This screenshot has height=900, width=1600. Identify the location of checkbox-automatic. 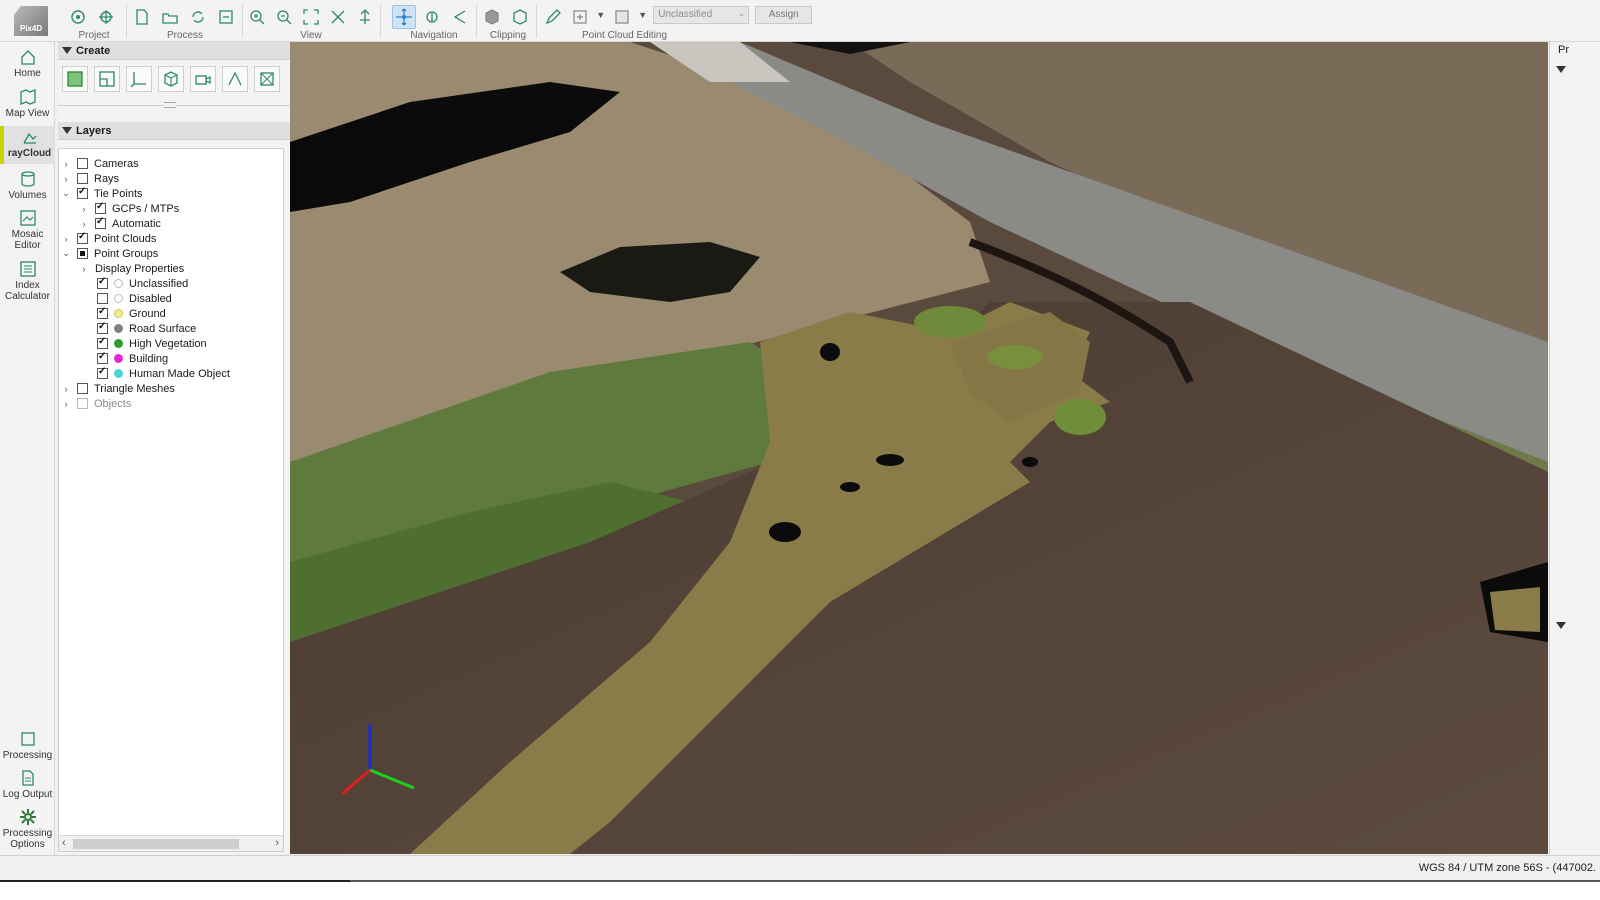
(100, 222).